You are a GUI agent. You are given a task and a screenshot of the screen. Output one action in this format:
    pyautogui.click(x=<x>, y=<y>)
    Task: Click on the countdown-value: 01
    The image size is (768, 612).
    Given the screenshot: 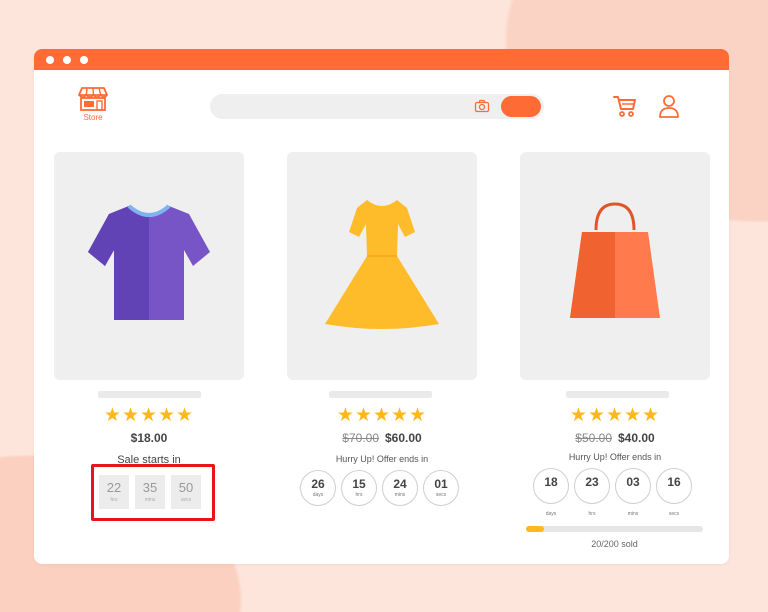 What is the action you would take?
    pyautogui.click(x=441, y=484)
    